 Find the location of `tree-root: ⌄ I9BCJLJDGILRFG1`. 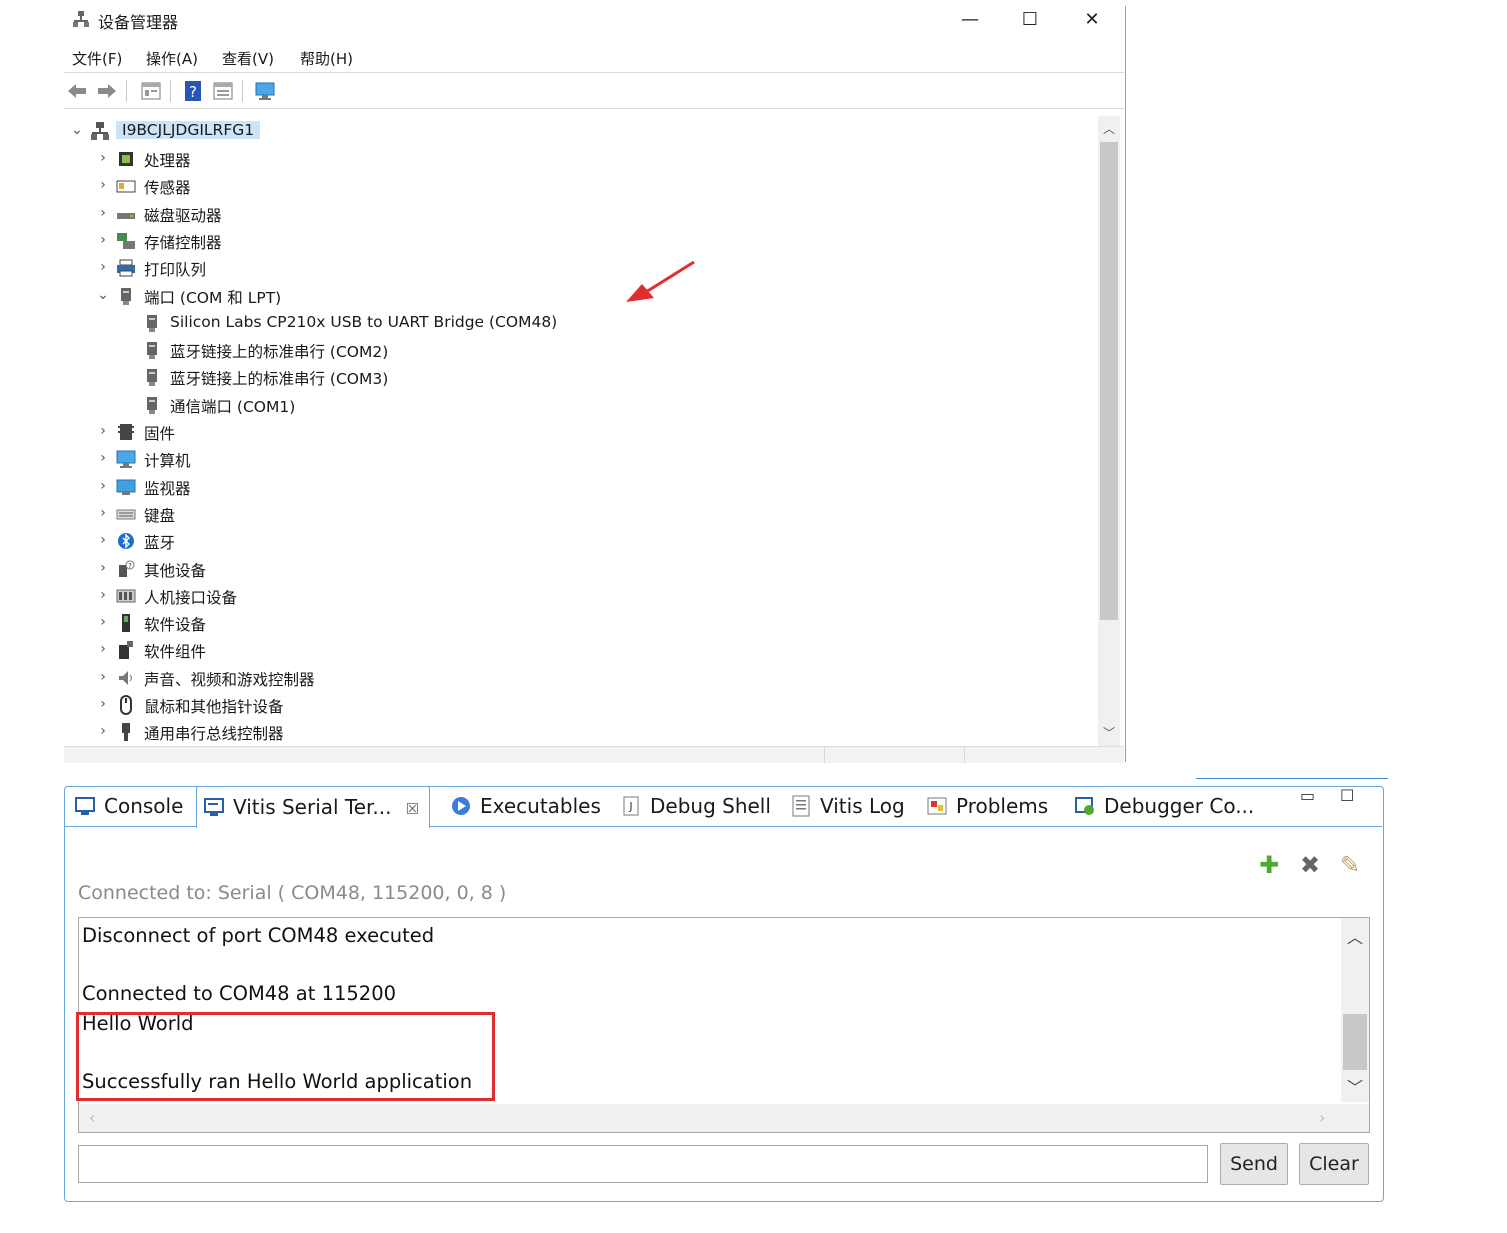

tree-root: ⌄ I9BCJLJDGILRFG1 is located at coordinates (170, 131).